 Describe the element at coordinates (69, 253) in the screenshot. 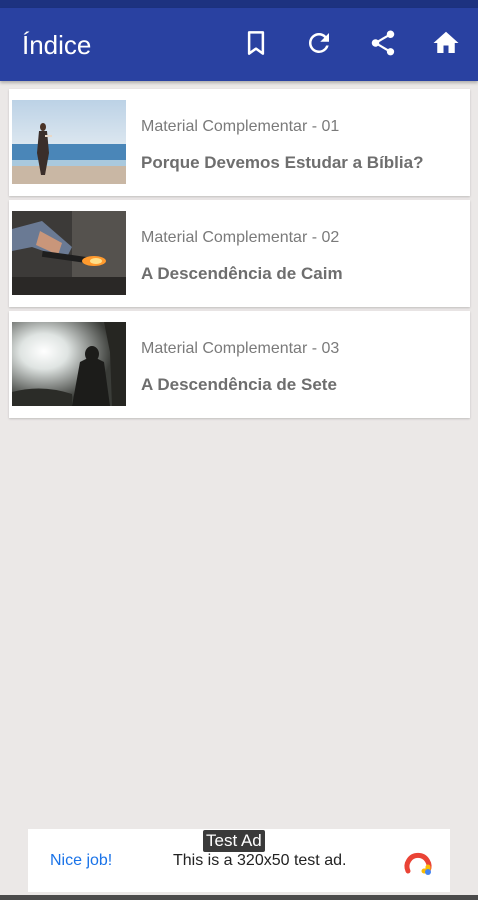

I see `thumbnail-blacksmith-forge` at that location.